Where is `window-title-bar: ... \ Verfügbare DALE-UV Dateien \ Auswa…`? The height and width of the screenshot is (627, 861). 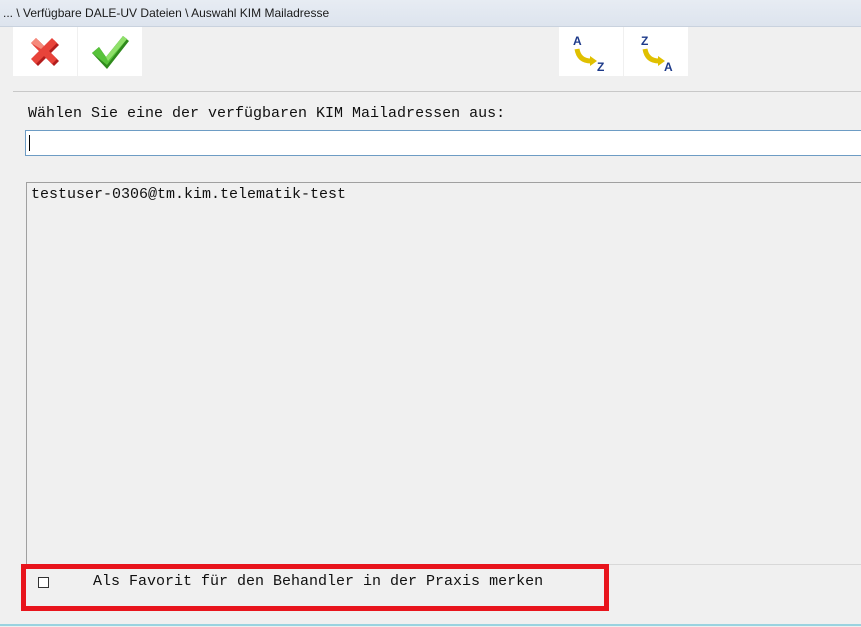 window-title-bar: ... \ Verfügbare DALE-UV Dateien \ Auswa… is located at coordinates (430, 13).